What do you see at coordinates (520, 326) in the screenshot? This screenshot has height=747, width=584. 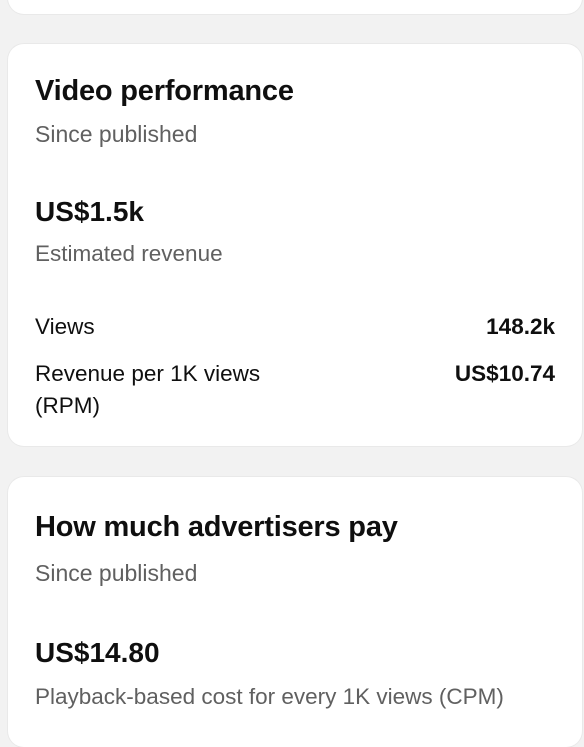 I see `views-value: 148.2k` at bounding box center [520, 326].